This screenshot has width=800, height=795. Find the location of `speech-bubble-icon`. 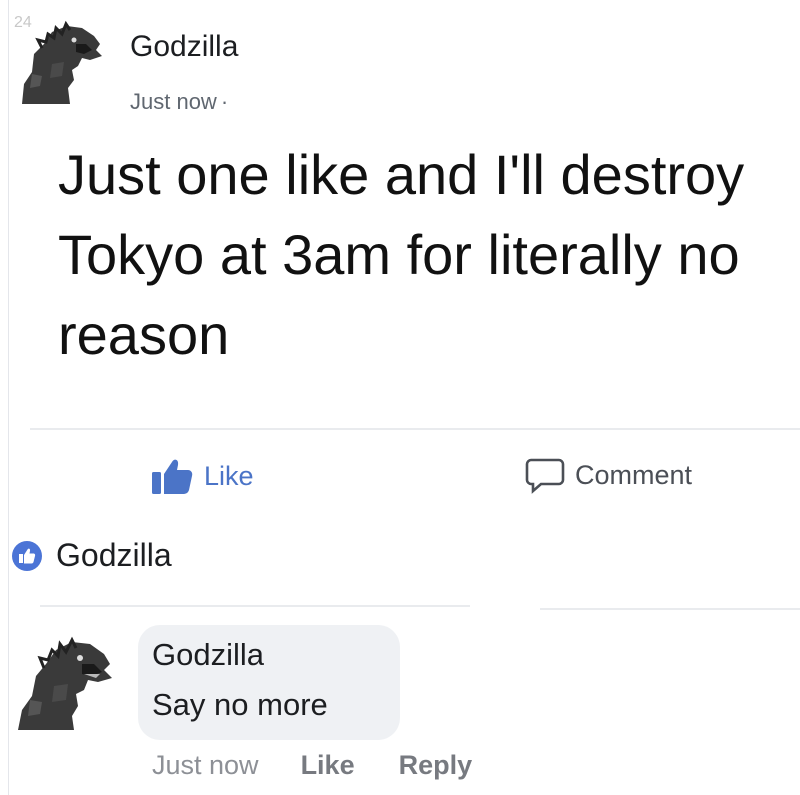

speech-bubble-icon is located at coordinates (545, 476).